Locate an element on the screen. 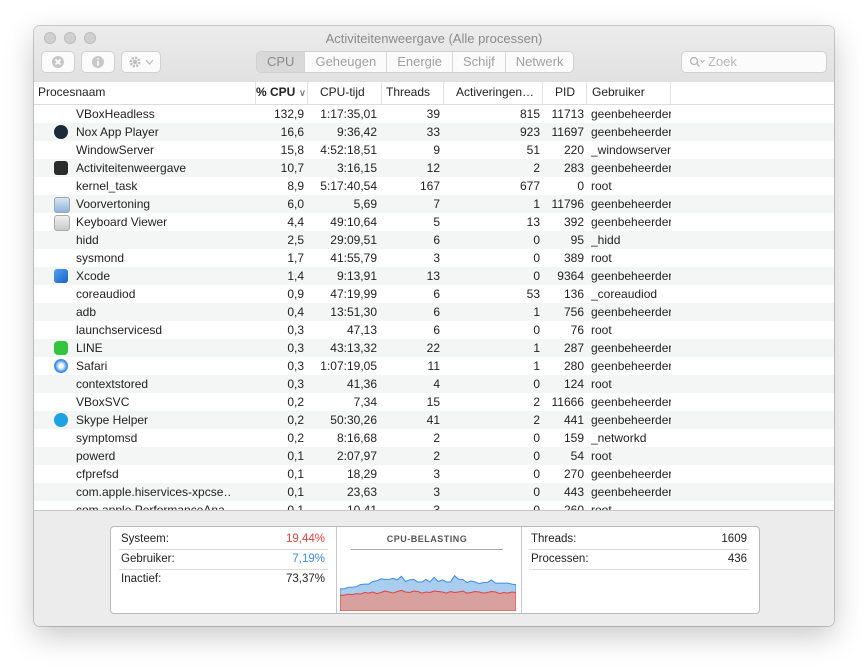 The height and width of the screenshot is (668, 868). column-header-cpu: % CPU ∨ is located at coordinates (282, 93).